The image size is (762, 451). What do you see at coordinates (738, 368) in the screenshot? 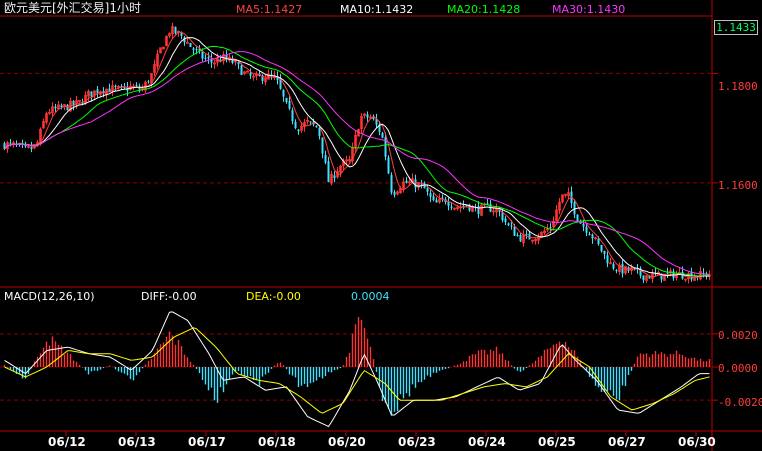
I see `macd-y-tick-zero: 0.0000` at bounding box center [738, 368].